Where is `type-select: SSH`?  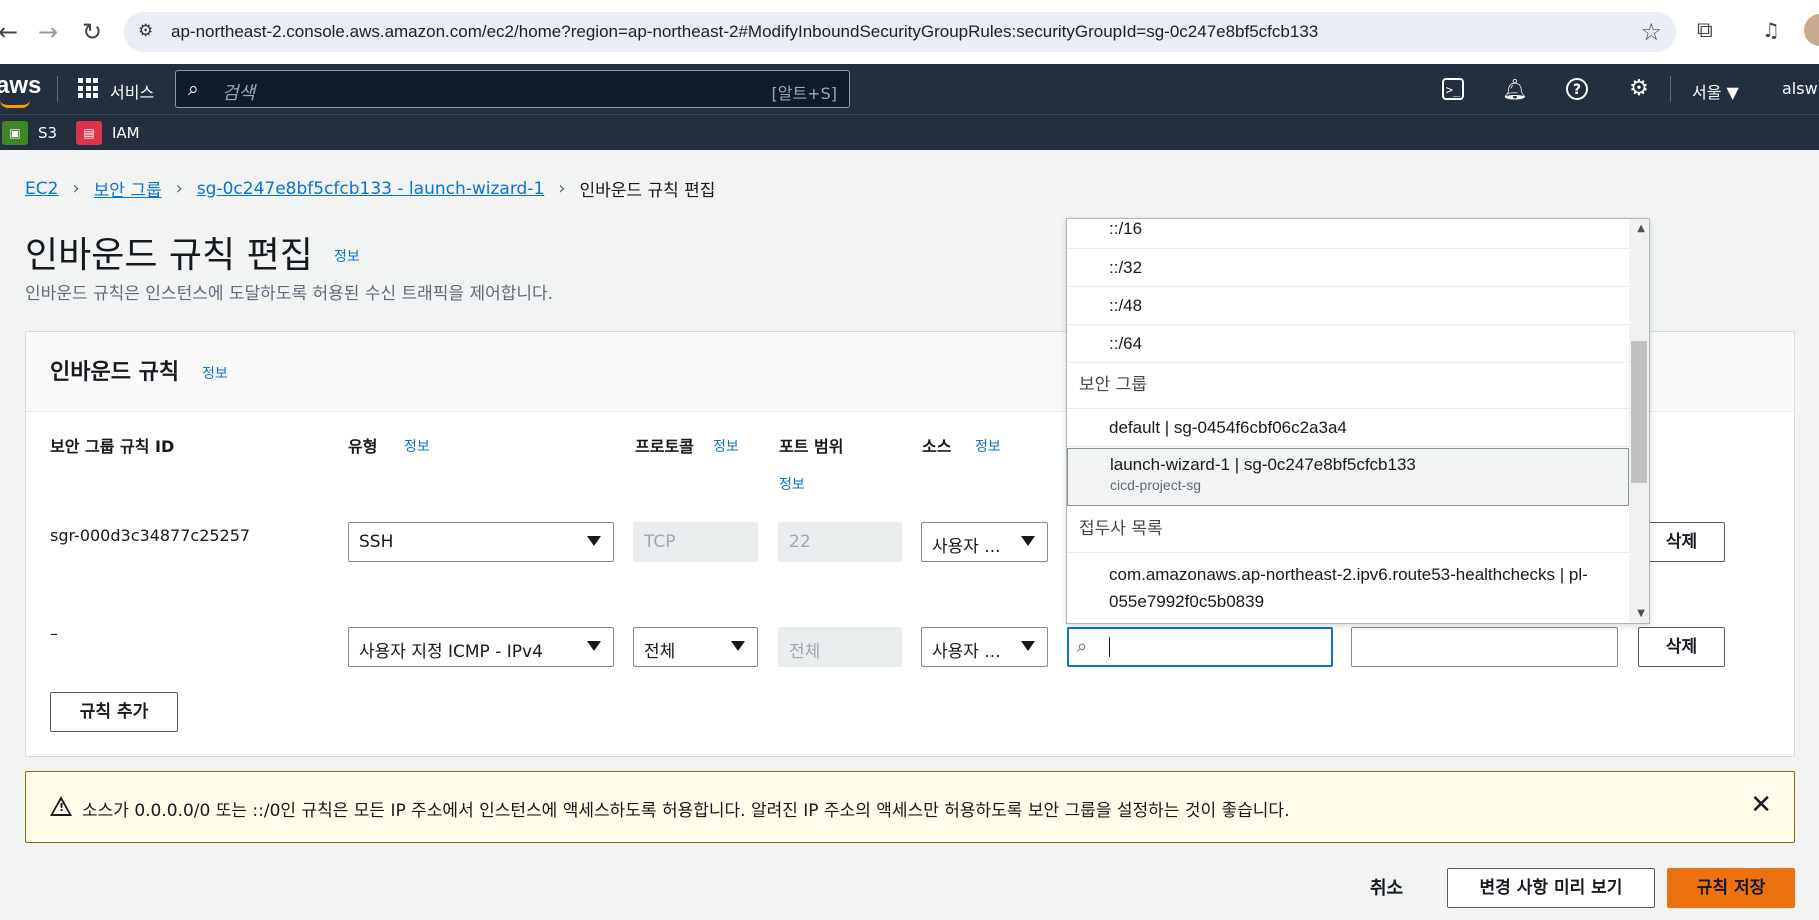 type-select: SSH is located at coordinates (481, 542).